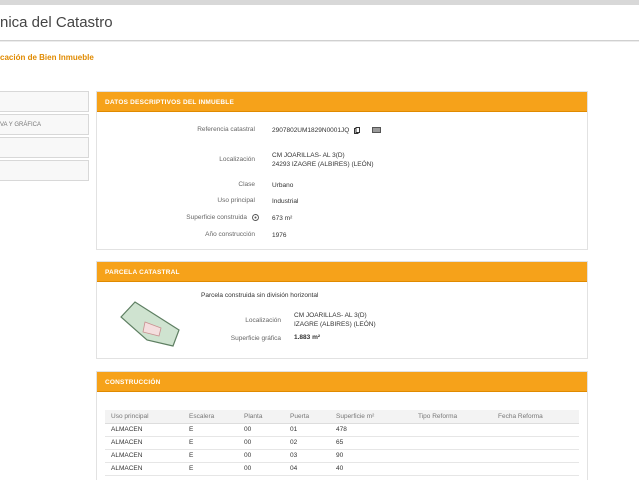  I want to click on table-cell: 40, so click(371, 469).